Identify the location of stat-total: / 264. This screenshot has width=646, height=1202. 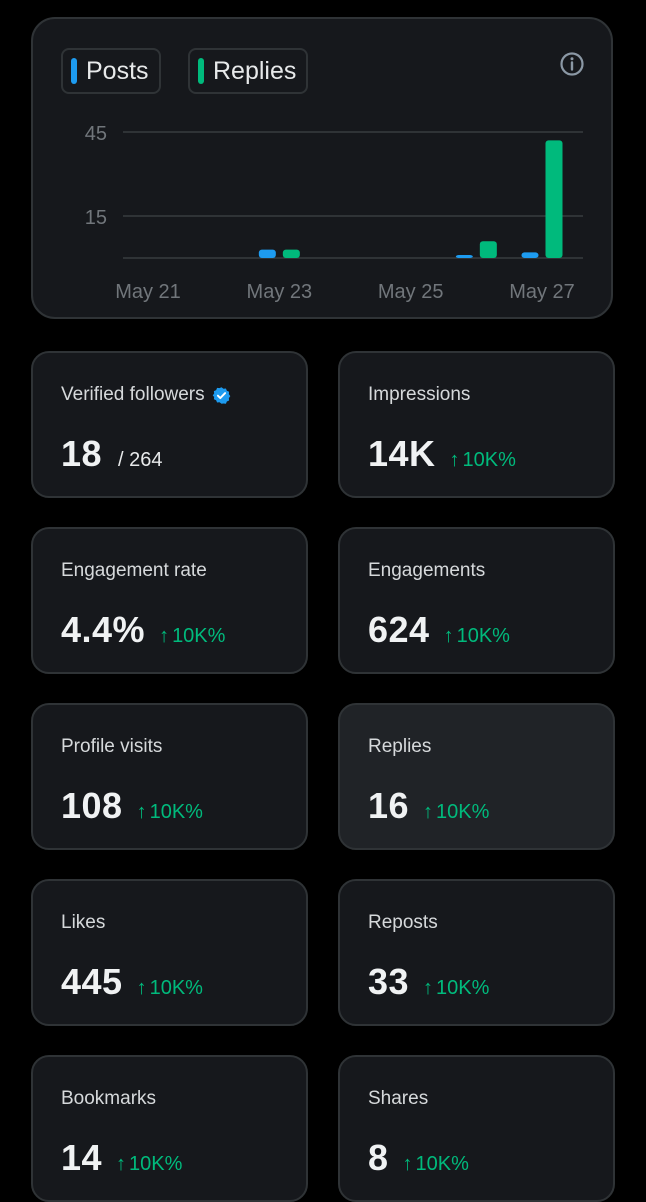
(140, 460).